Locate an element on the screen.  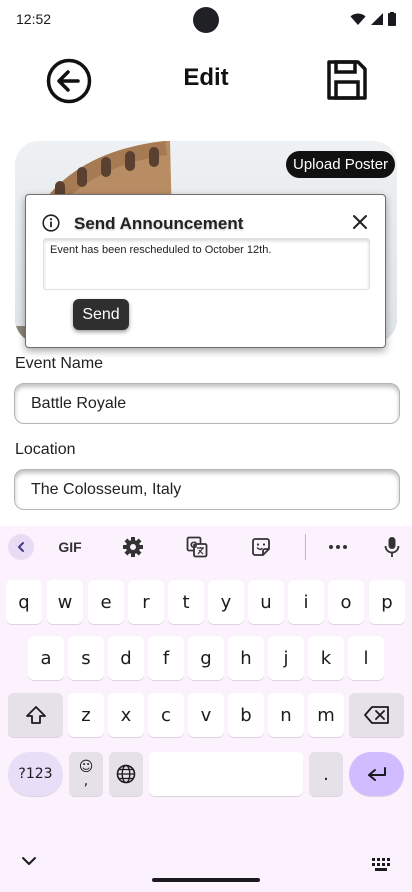
symbols-key: ?123 is located at coordinates (35, 774).